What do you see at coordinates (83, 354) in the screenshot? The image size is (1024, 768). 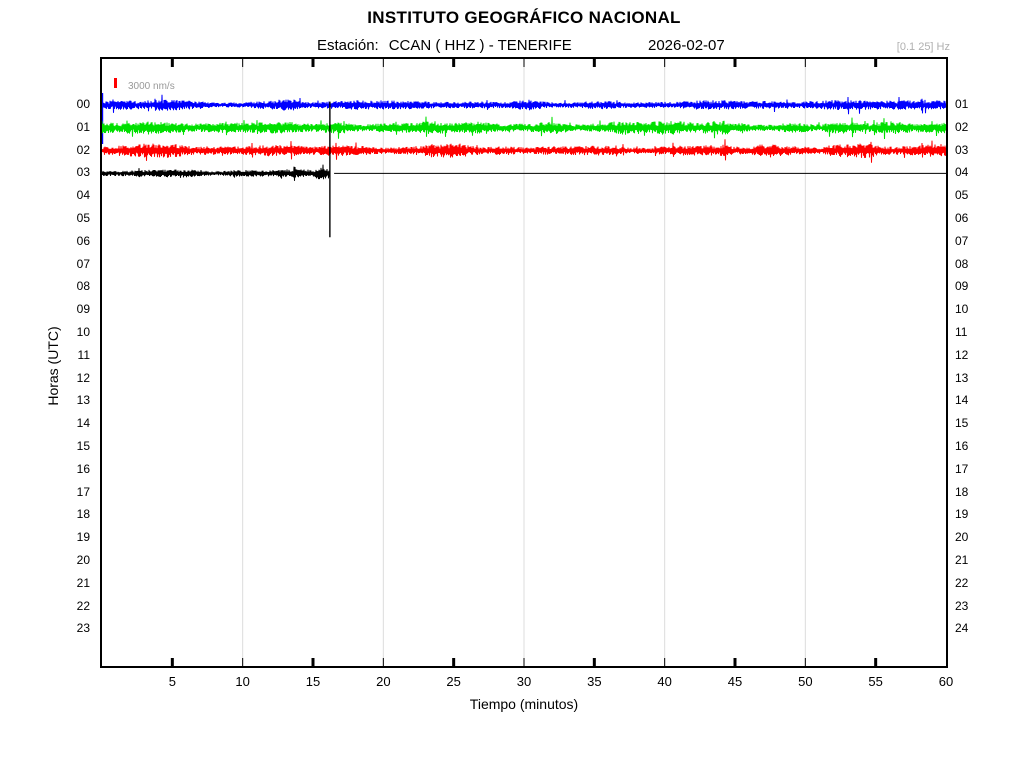 I see `hour-label-left-11: 11` at bounding box center [83, 354].